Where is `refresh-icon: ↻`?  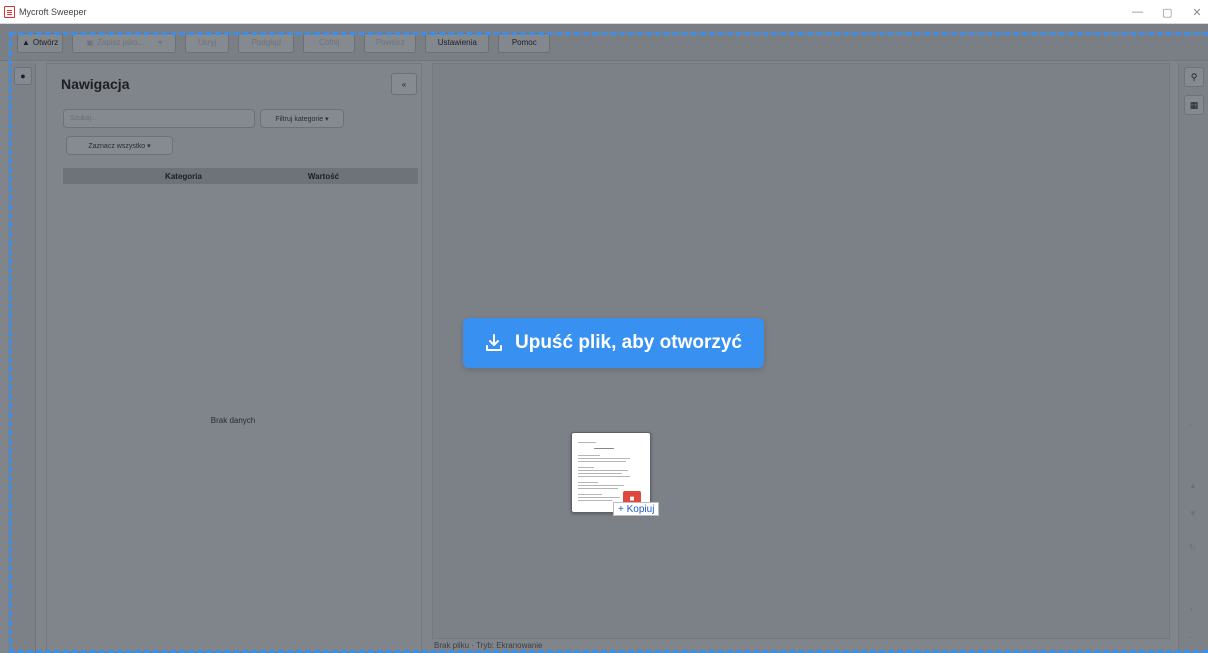 refresh-icon: ↻ is located at coordinates (1192, 547).